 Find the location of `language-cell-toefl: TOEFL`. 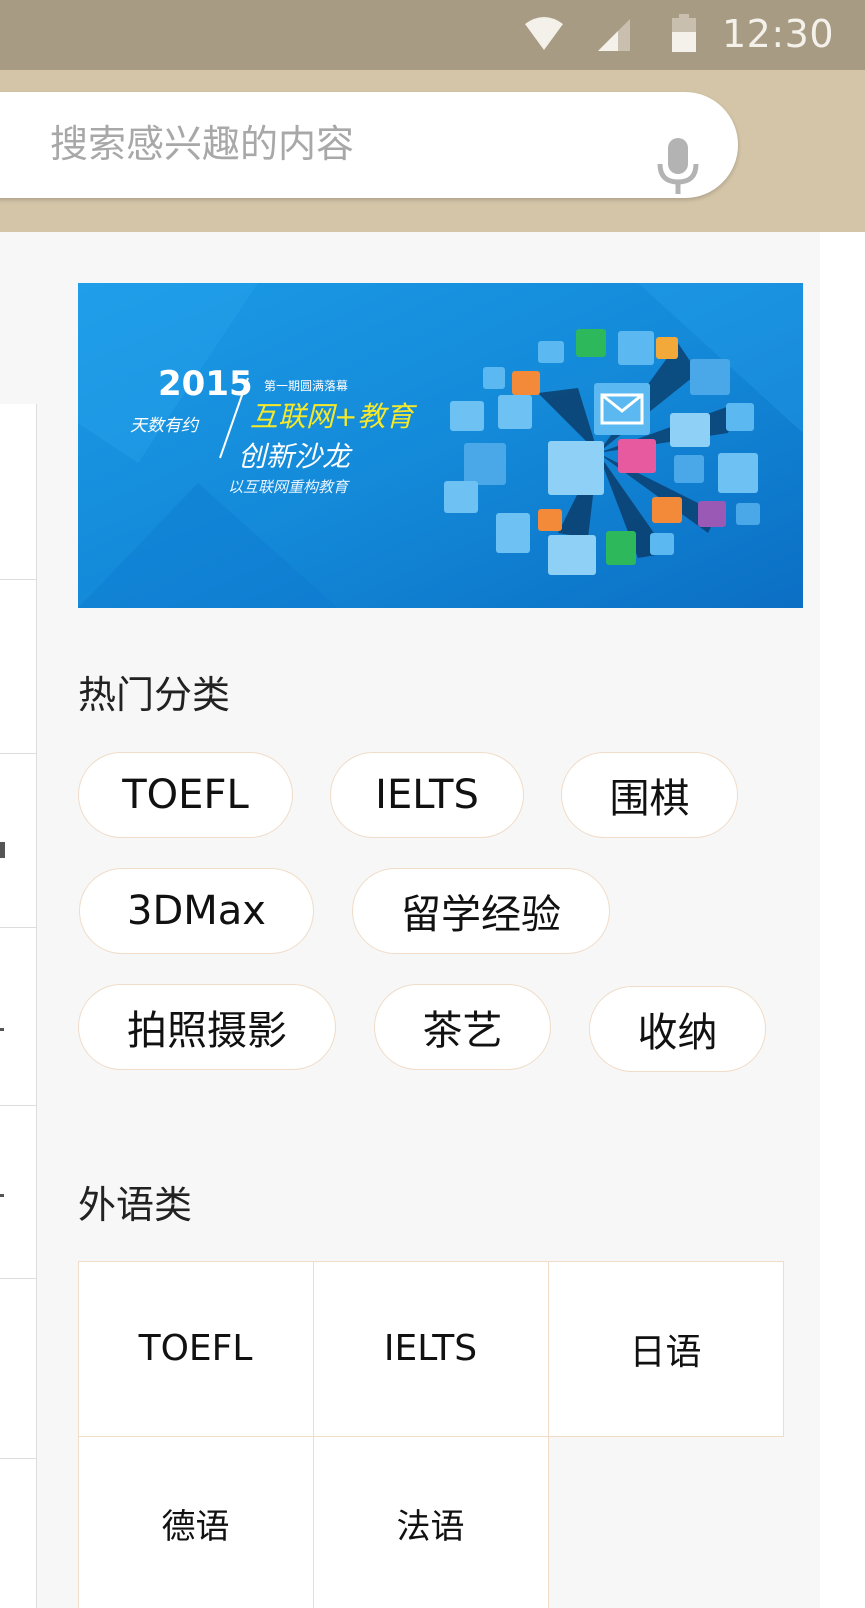

language-cell-toefl: TOEFL is located at coordinates (195, 1348).